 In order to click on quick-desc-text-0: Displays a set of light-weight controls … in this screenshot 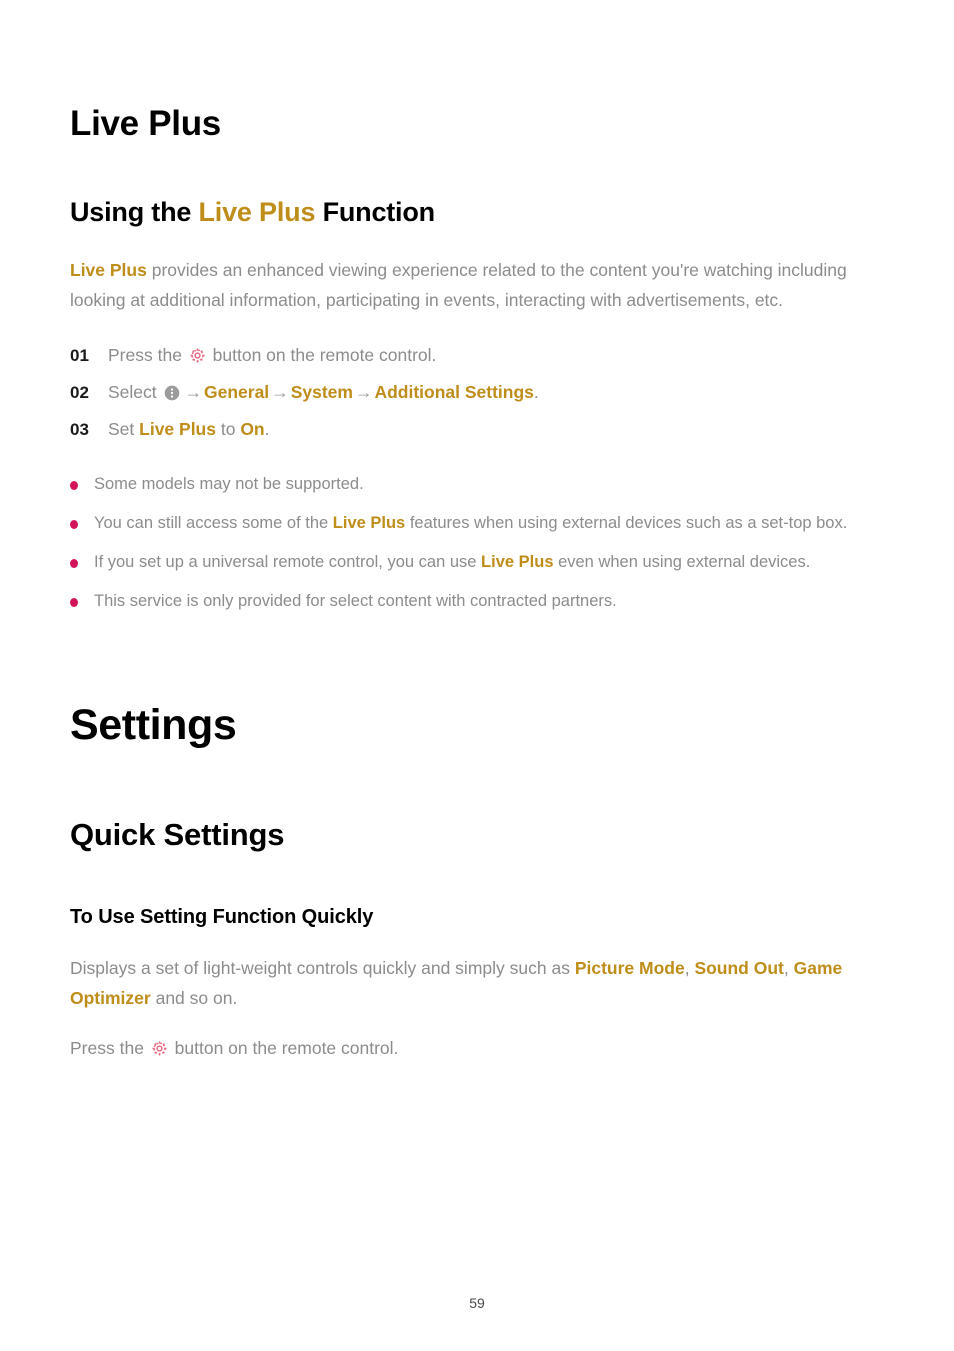, I will do `click(322, 968)`.